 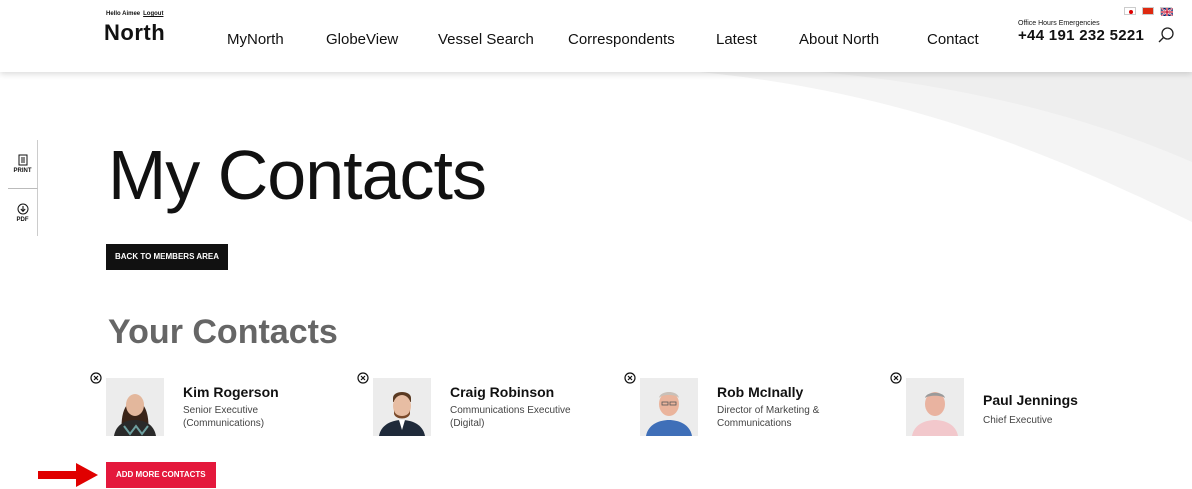 What do you see at coordinates (362, 39) in the screenshot?
I see `nav-globeview: GlobeView` at bounding box center [362, 39].